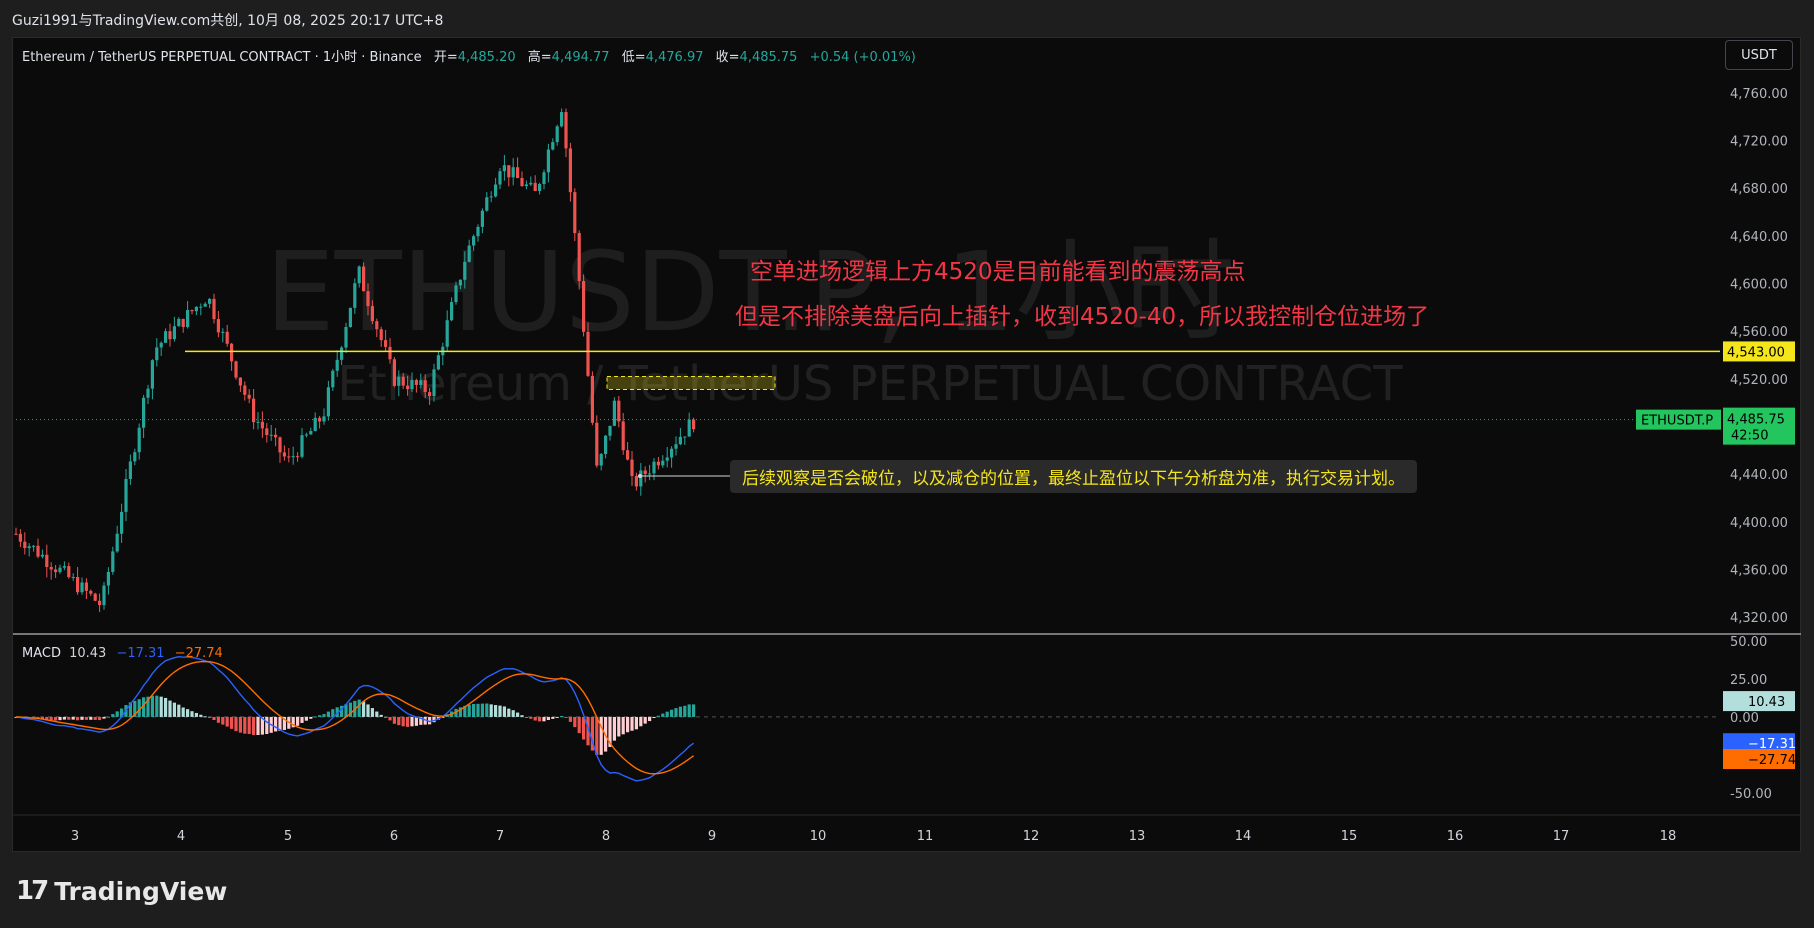  What do you see at coordinates (1073, 476) in the screenshot?
I see `annotation-callout: 后续观察是否会破位，以及减仓的位置，最终止盈位以下午分析盘为准，执行交易计划。` at bounding box center [1073, 476].